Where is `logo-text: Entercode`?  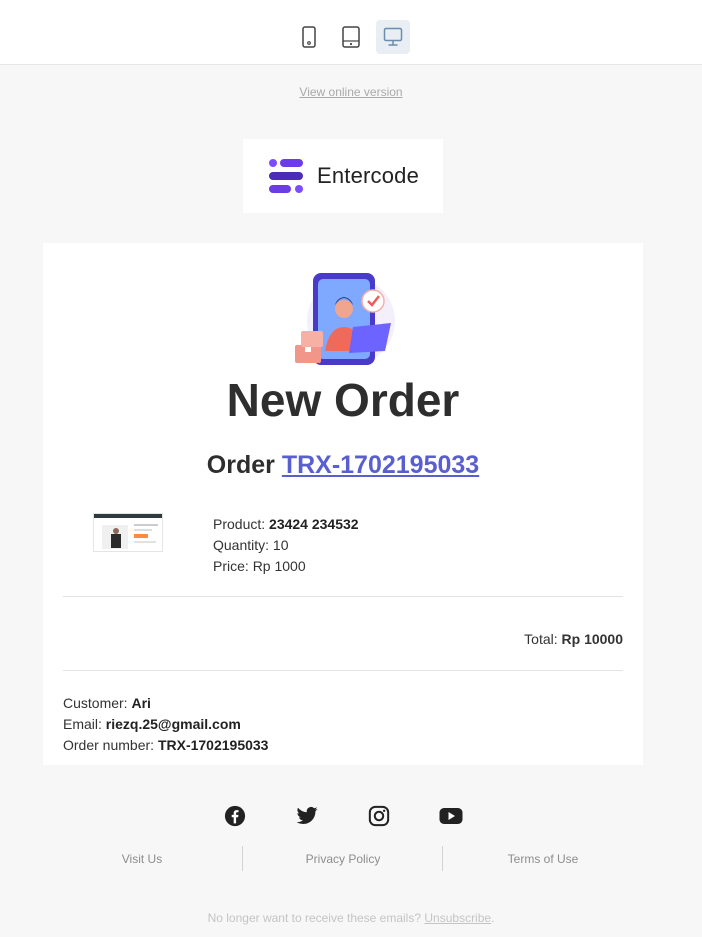
logo-text: Entercode is located at coordinates (368, 175).